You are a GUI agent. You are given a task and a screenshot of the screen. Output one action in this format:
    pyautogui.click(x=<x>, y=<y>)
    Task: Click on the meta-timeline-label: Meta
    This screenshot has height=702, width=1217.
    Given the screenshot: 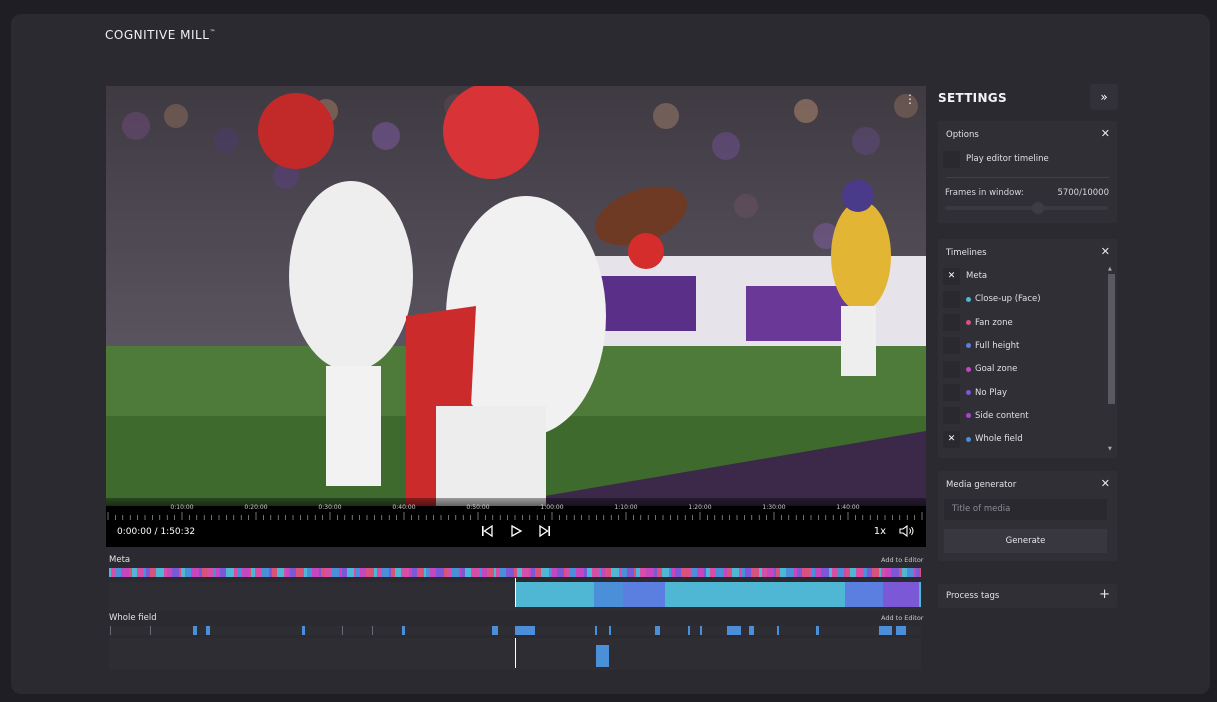 What is the action you would take?
    pyautogui.click(x=120, y=560)
    